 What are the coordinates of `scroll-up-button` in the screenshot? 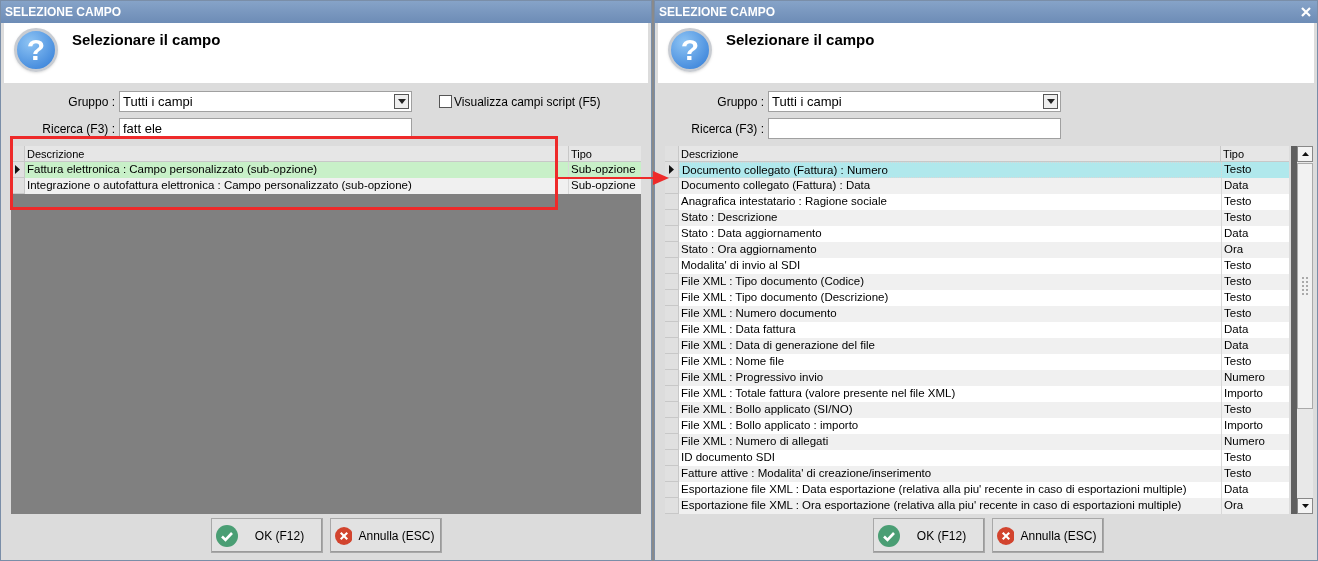 It's located at (1305, 154).